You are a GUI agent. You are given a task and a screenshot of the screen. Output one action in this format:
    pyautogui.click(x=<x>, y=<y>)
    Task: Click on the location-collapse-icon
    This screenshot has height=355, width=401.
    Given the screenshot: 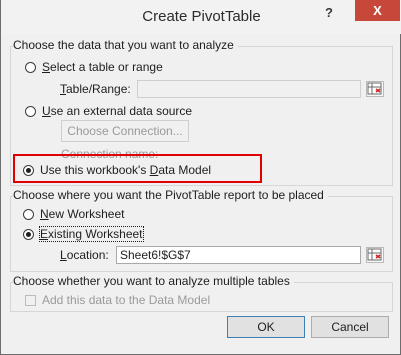 What is the action you would take?
    pyautogui.click(x=375, y=255)
    